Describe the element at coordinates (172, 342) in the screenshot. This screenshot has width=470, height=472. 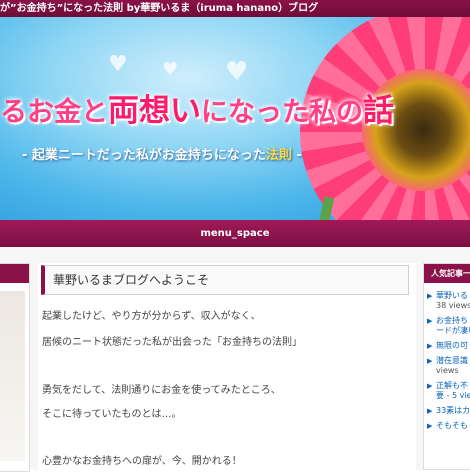
I see `post-paragraph: 居候のニート状態だった私が出会った「お金持ちの法則」` at that location.